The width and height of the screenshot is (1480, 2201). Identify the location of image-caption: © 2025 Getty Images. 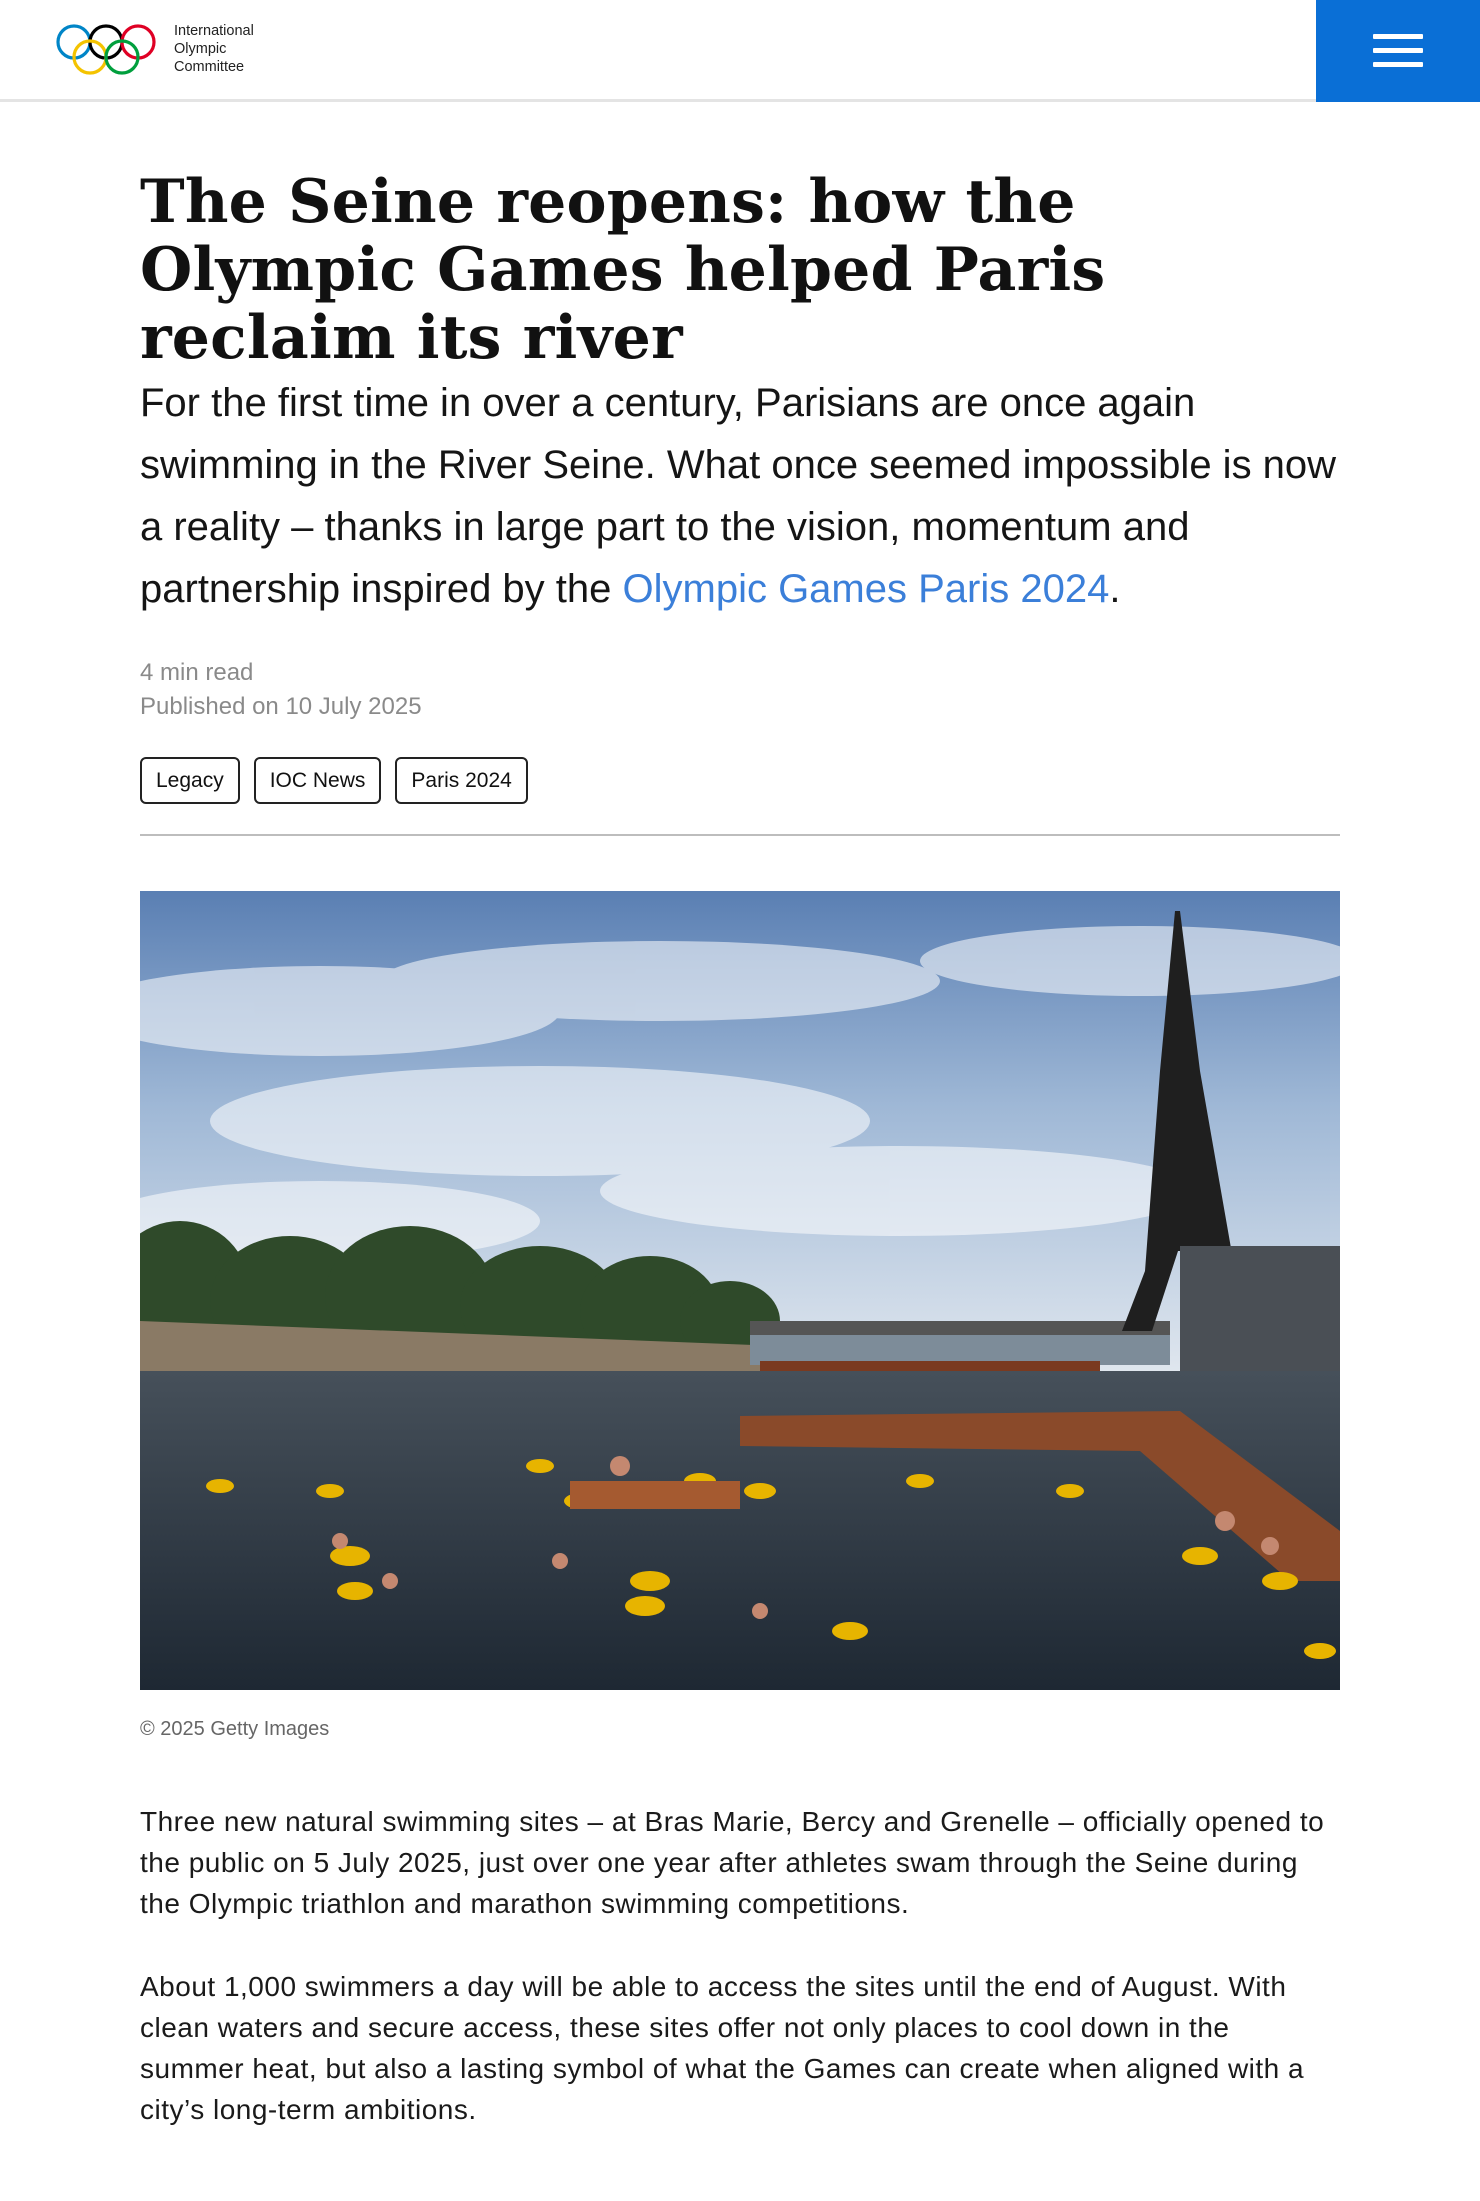
(235, 1729).